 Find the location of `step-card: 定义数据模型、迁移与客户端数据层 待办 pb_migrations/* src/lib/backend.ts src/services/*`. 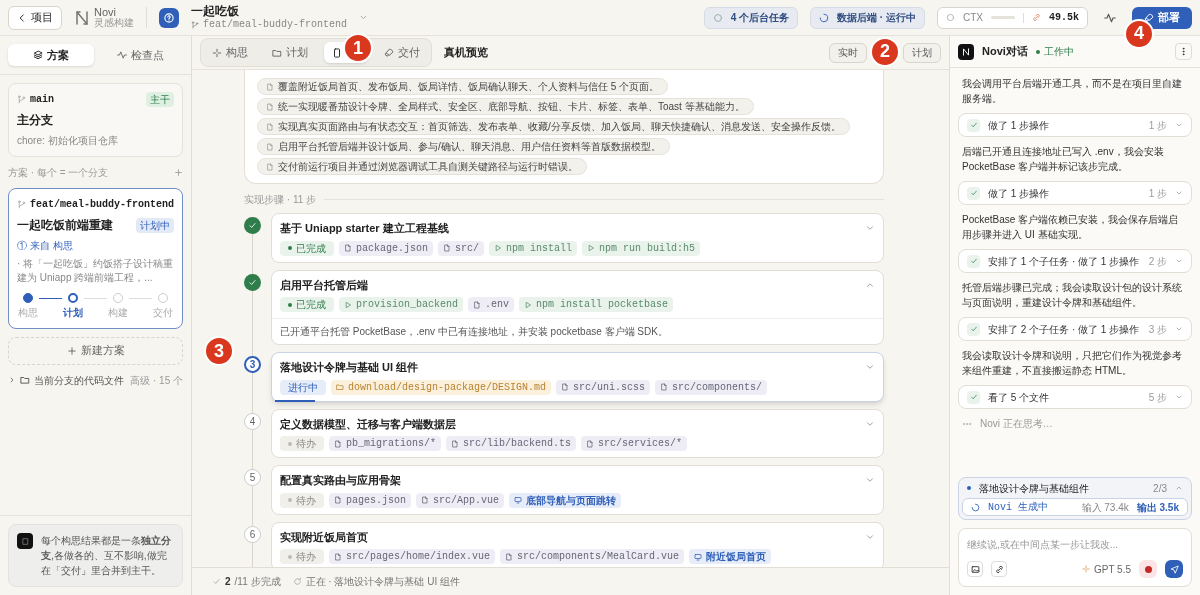

step-card: 定义数据模型、迁移与客户端数据层 待办 pb_migrations/* src/lib/backend.ts src/services/* is located at coordinates (577, 433).